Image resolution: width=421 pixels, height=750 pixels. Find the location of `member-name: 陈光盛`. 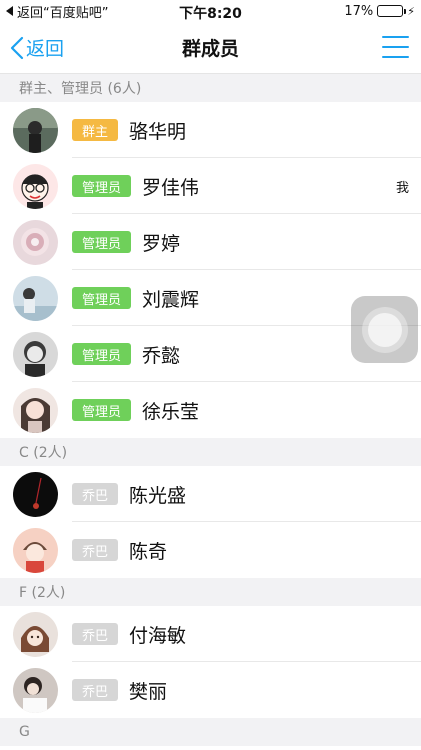

member-name: 陈光盛 is located at coordinates (158, 495).